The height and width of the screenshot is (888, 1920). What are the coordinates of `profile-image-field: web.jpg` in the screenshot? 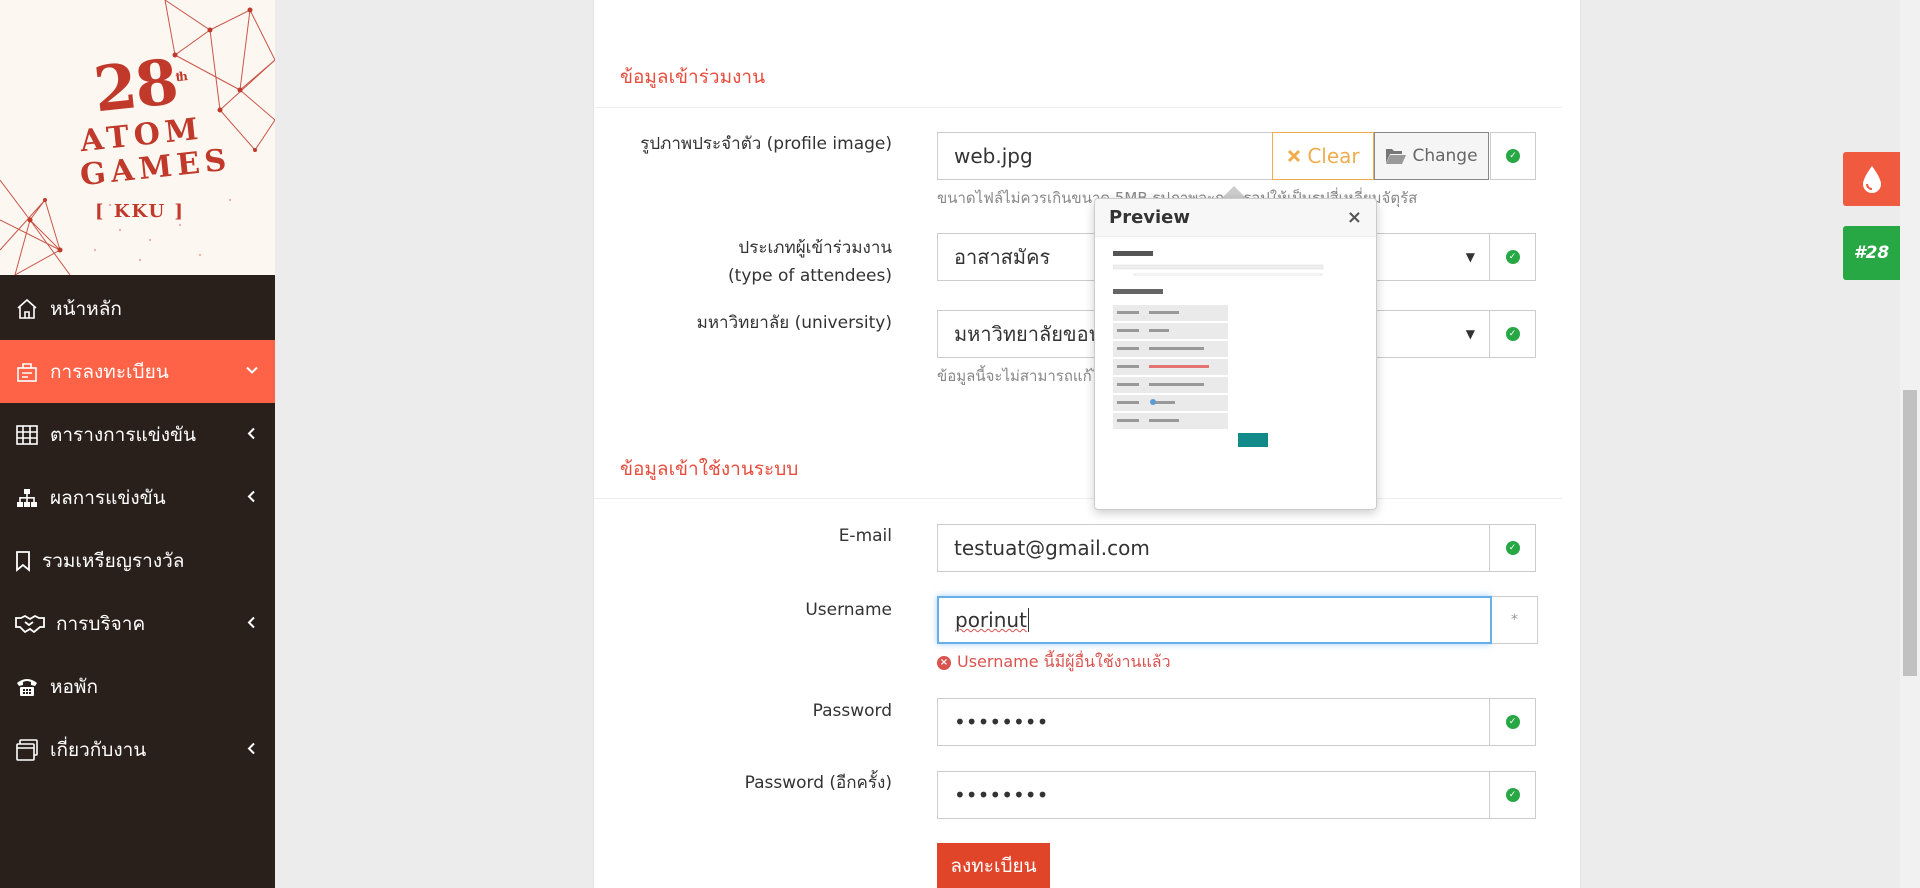 It's located at (1105, 156).